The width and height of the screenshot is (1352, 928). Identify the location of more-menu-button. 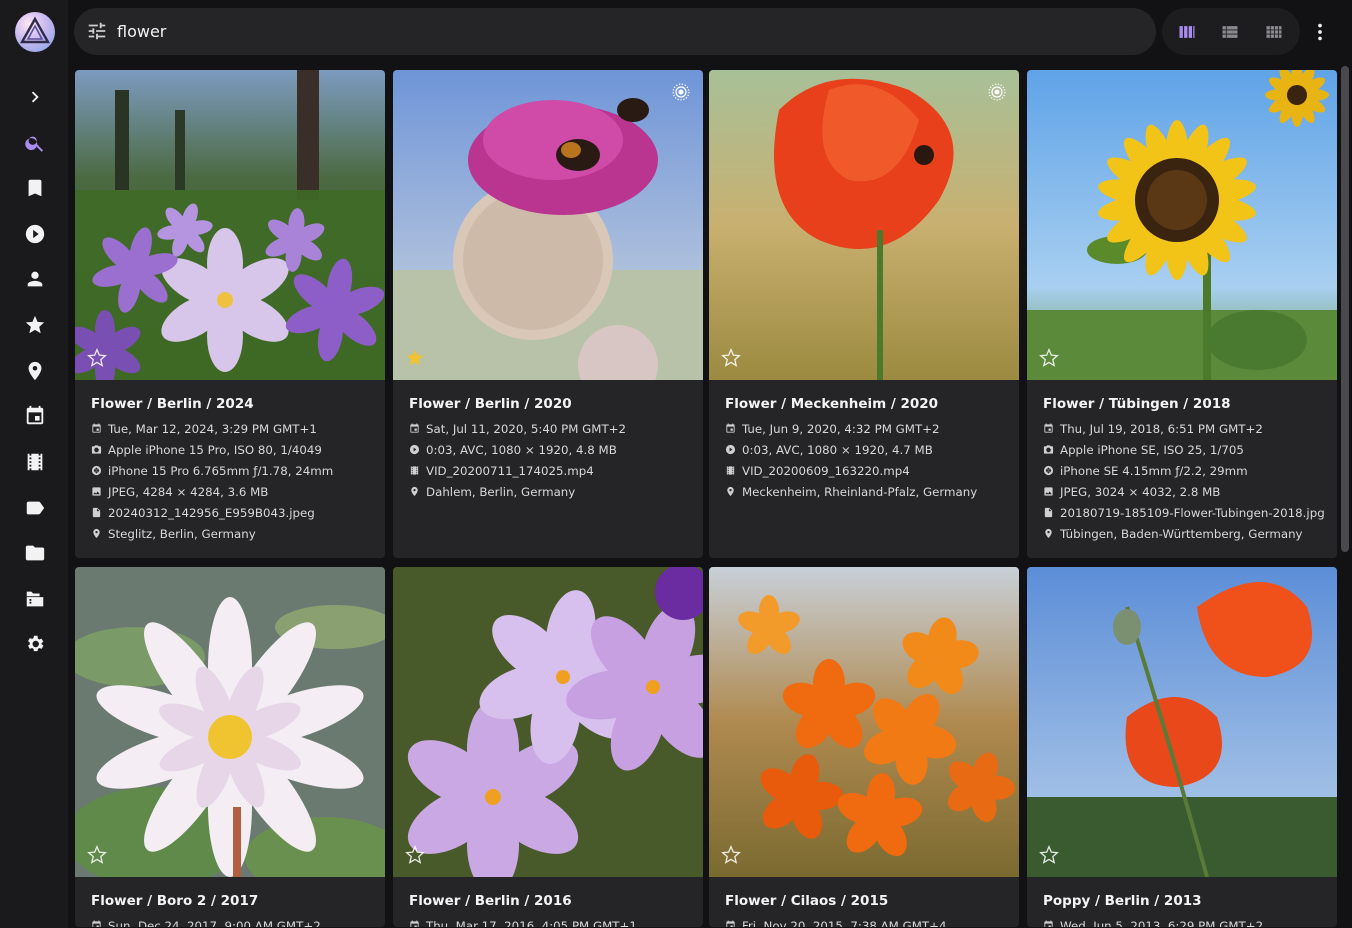
(1320, 32).